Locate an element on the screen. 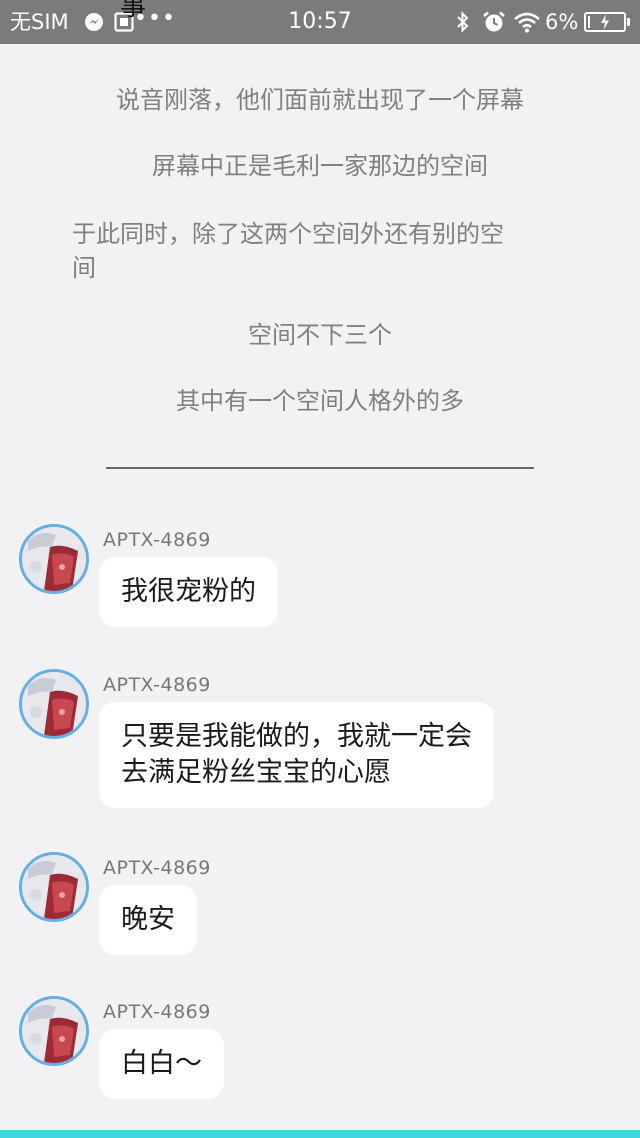  message-bubble: 晚安 is located at coordinates (148, 920).